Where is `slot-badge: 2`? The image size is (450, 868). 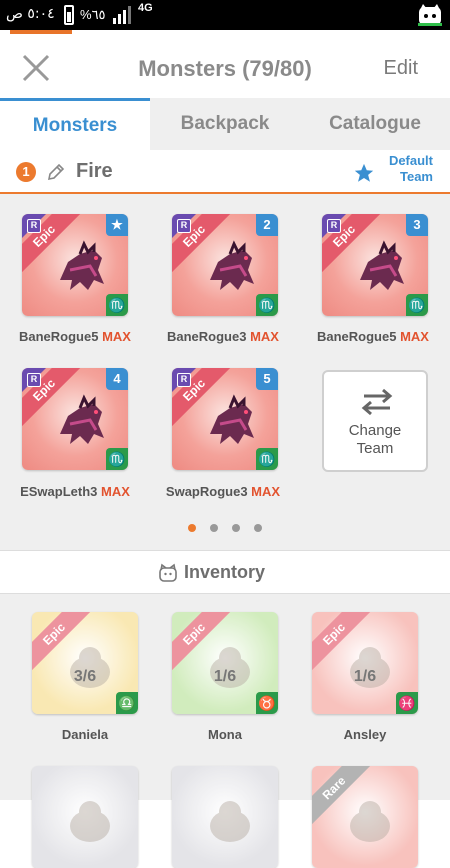
slot-badge: 2 is located at coordinates (267, 225).